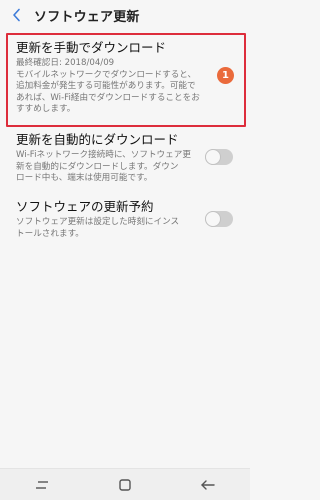  Describe the element at coordinates (106, 74) in the screenshot. I see `description-line: モバイルネットワークでダウンロードすると、` at that location.